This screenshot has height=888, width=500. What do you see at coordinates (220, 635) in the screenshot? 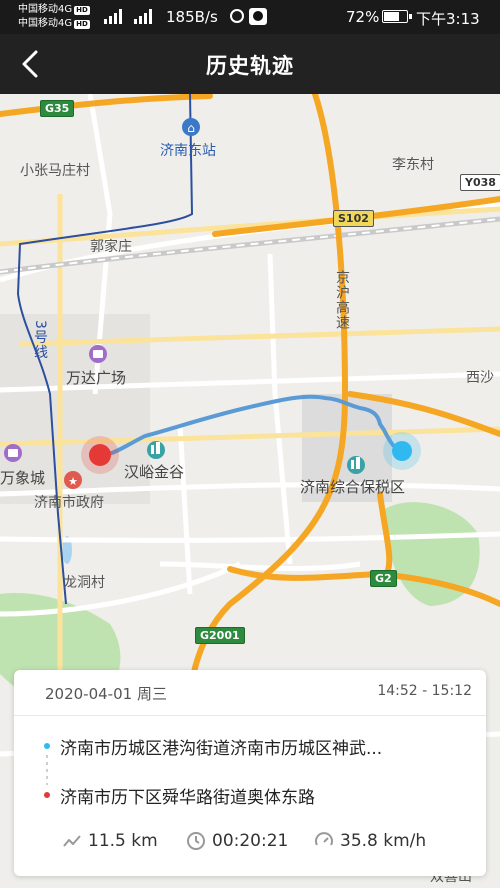
I see `road-shield-g2001: G2001` at bounding box center [220, 635].